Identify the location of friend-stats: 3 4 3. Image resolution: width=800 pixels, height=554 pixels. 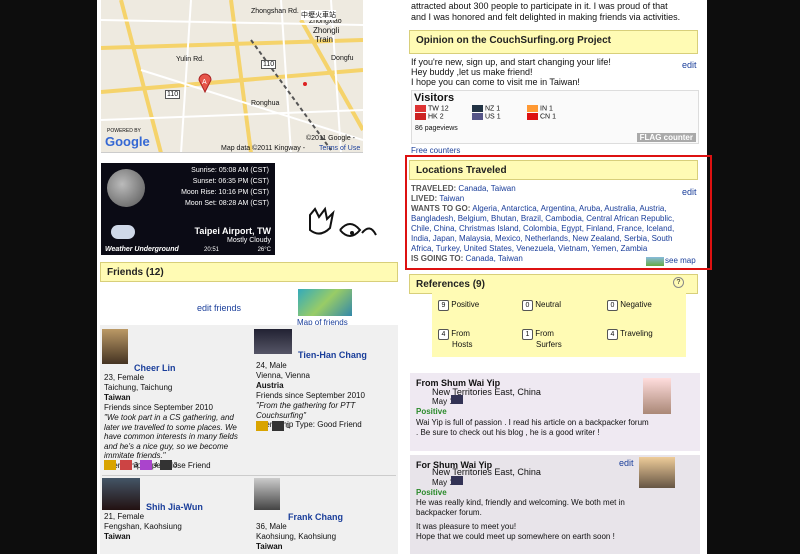
(141, 465).